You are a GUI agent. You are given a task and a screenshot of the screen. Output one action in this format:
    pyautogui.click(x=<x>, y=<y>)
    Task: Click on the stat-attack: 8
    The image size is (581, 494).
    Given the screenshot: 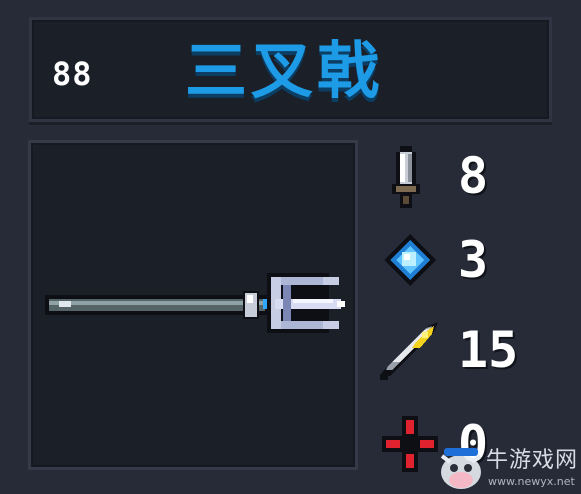 What is the action you would take?
    pyautogui.click(x=478, y=179)
    